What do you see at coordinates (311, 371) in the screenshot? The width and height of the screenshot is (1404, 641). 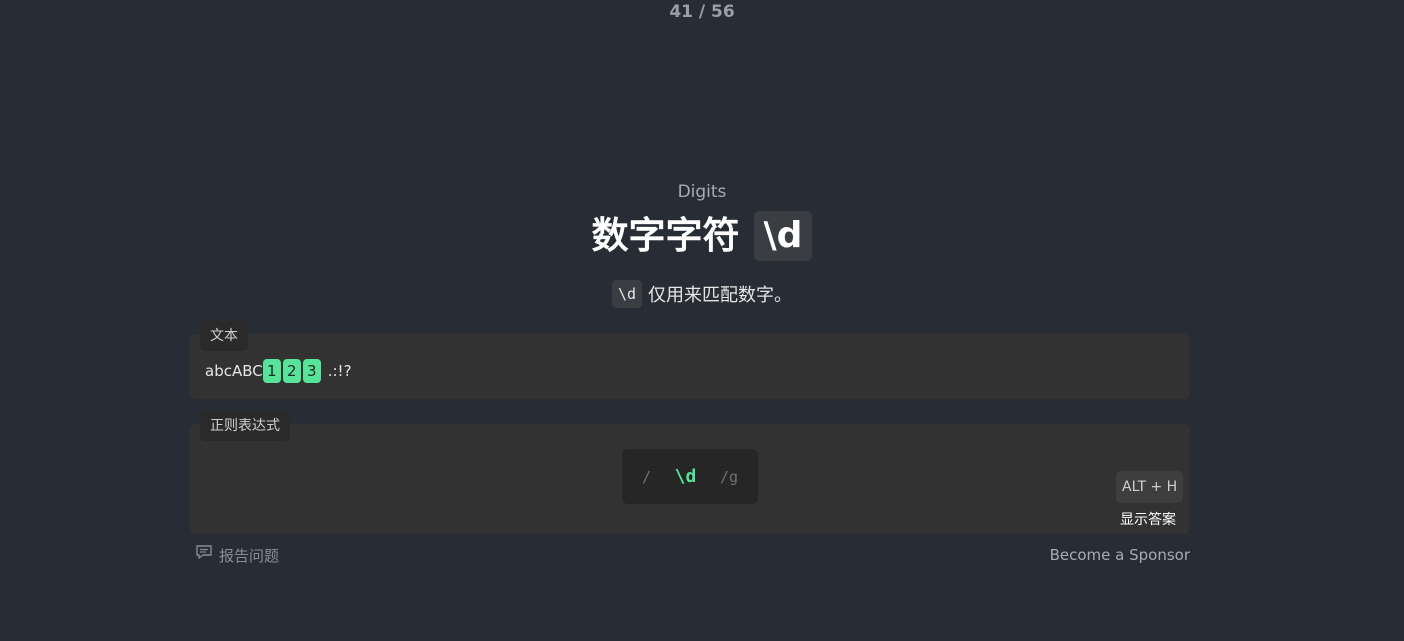 I see `match-highlight: 3` at bounding box center [311, 371].